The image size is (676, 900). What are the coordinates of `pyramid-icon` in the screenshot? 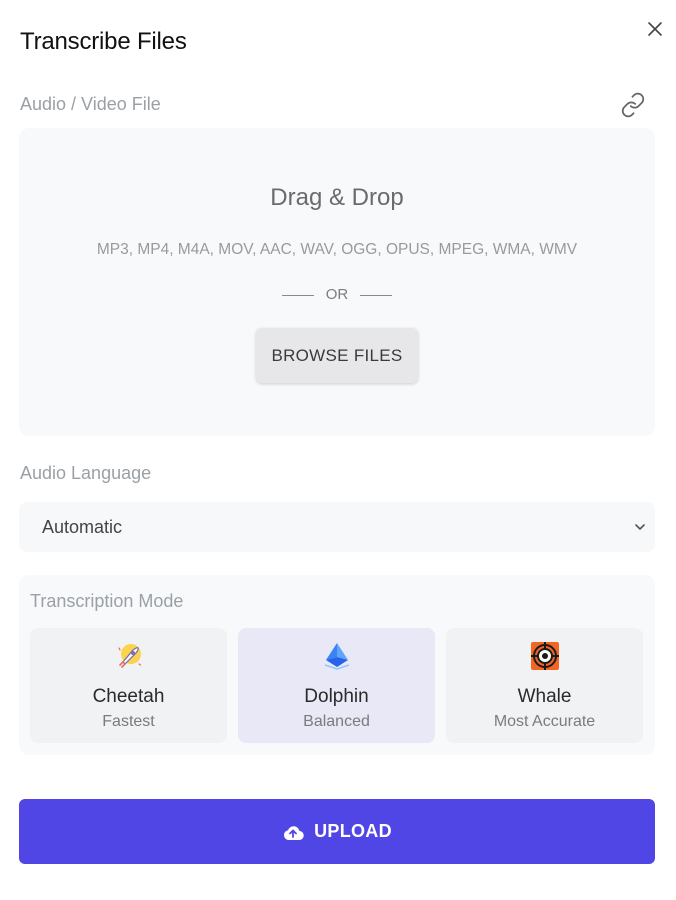 It's located at (336, 656).